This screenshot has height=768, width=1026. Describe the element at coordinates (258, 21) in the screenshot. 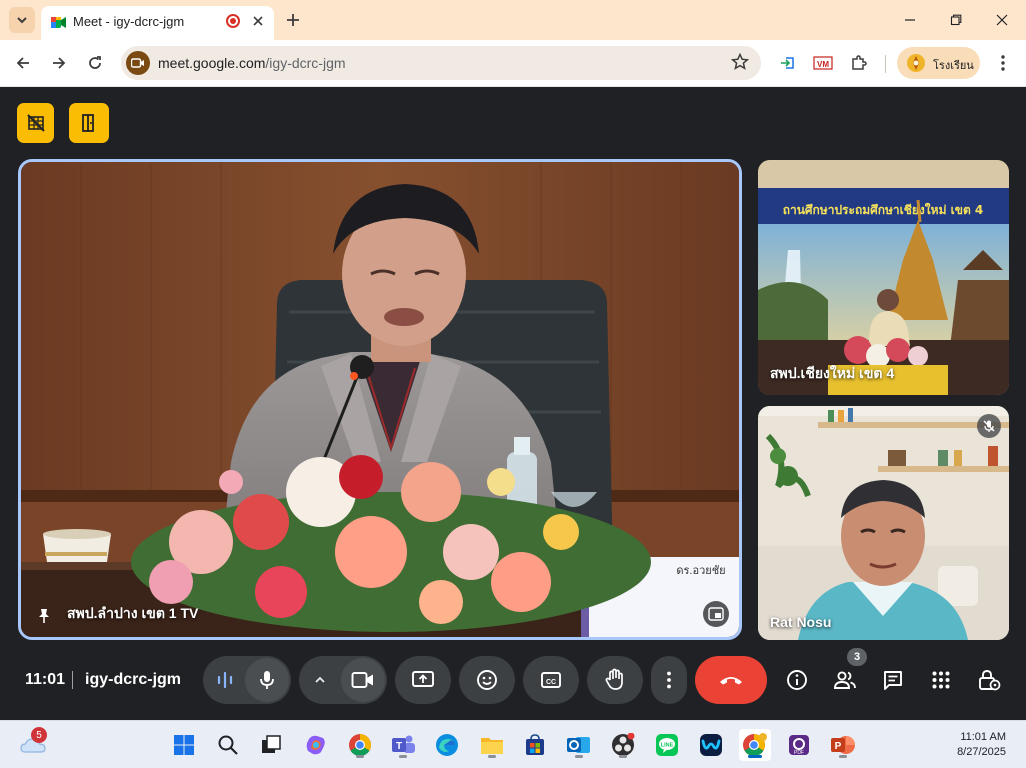

I see `tab-close-button` at that location.